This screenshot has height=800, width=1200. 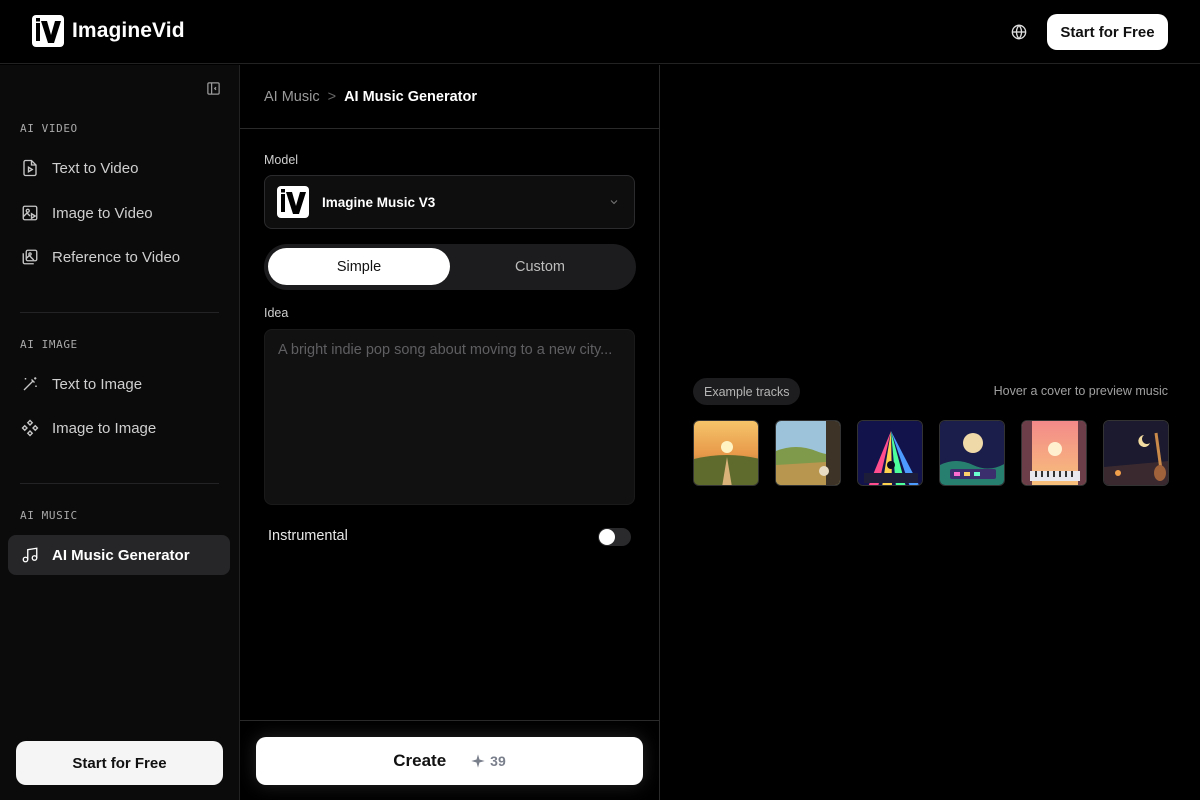 I want to click on panel-collapse-icon, so click(x=213, y=88).